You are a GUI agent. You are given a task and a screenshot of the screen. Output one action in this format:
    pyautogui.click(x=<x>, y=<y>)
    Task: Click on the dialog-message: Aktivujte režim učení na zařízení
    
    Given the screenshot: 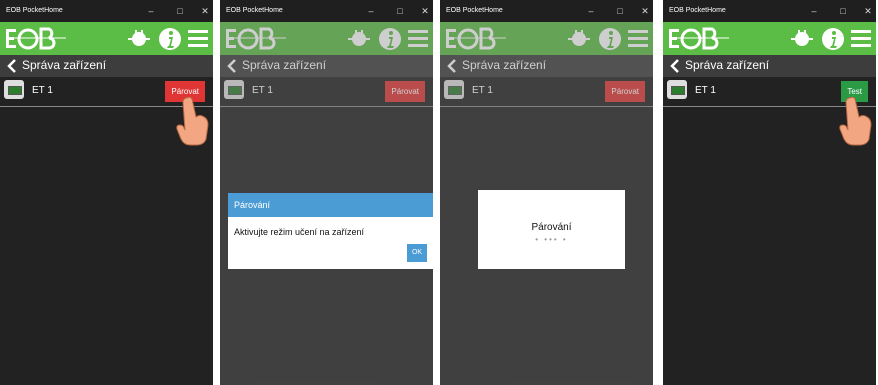 What is the action you would take?
    pyautogui.click(x=299, y=232)
    